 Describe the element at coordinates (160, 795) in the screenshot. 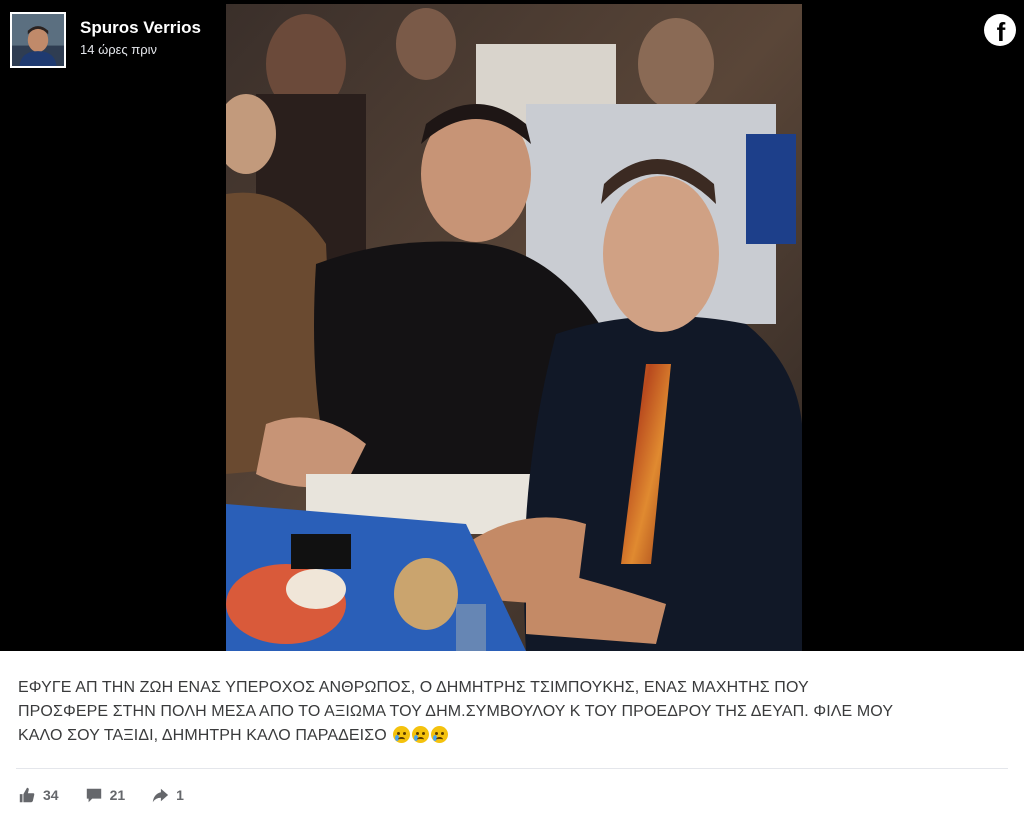

I see `share-icon` at that location.